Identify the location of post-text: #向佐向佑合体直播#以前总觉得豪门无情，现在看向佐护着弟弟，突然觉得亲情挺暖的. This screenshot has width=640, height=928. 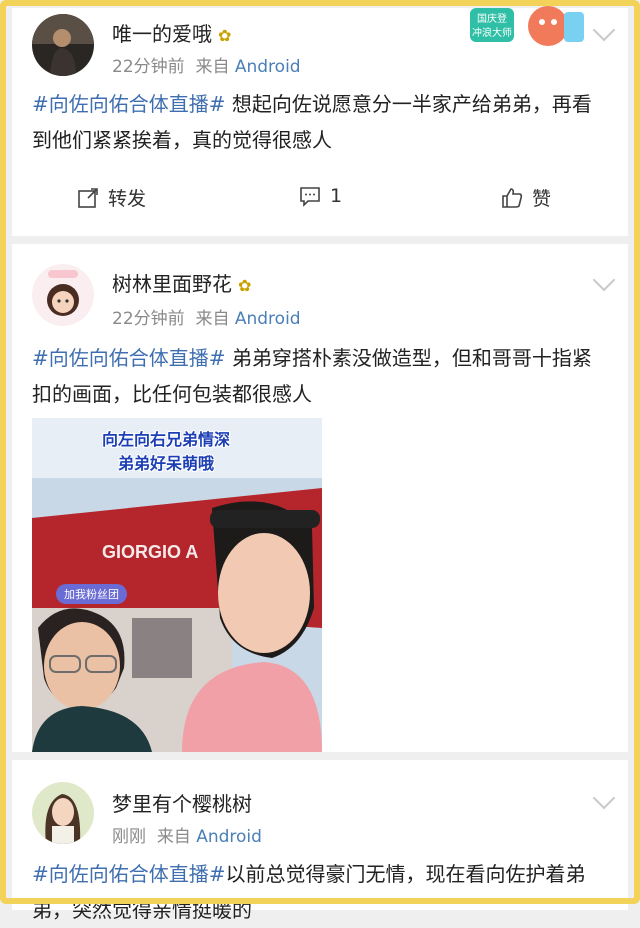
(309, 892).